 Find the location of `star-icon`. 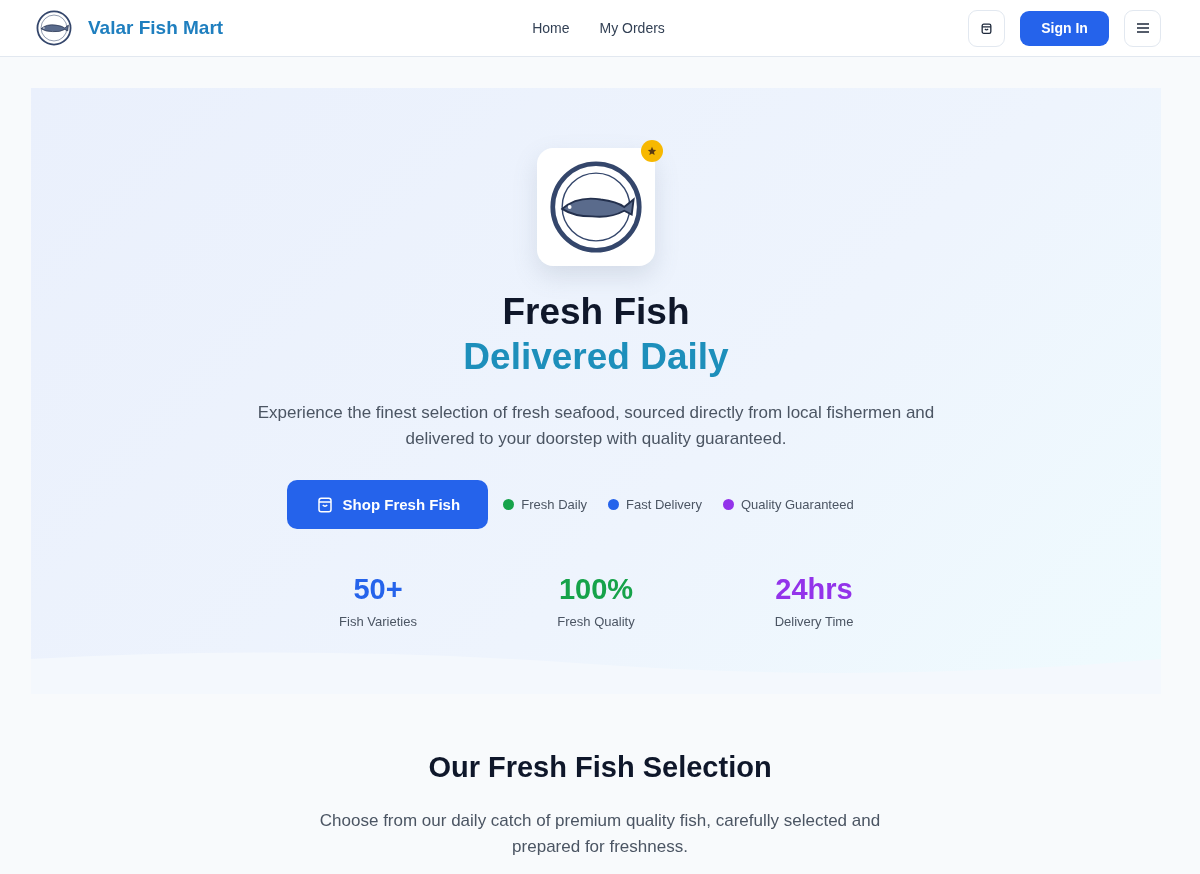

star-icon is located at coordinates (652, 151).